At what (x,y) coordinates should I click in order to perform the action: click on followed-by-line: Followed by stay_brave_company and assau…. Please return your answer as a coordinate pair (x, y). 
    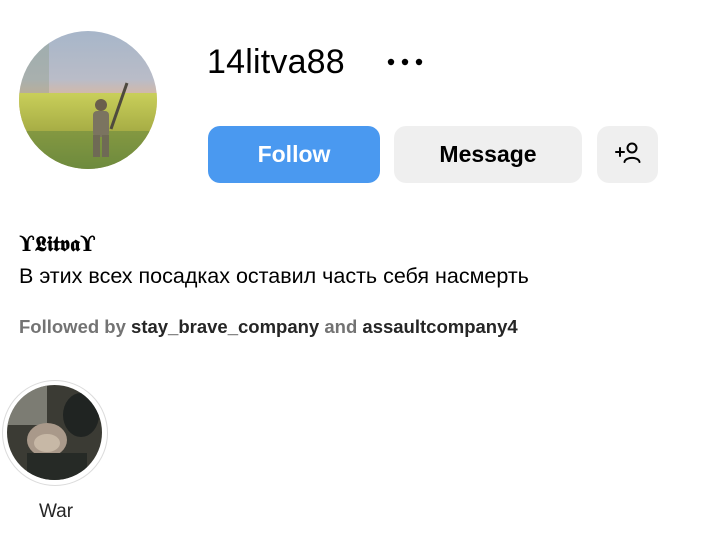
    Looking at the image, I should click on (268, 327).